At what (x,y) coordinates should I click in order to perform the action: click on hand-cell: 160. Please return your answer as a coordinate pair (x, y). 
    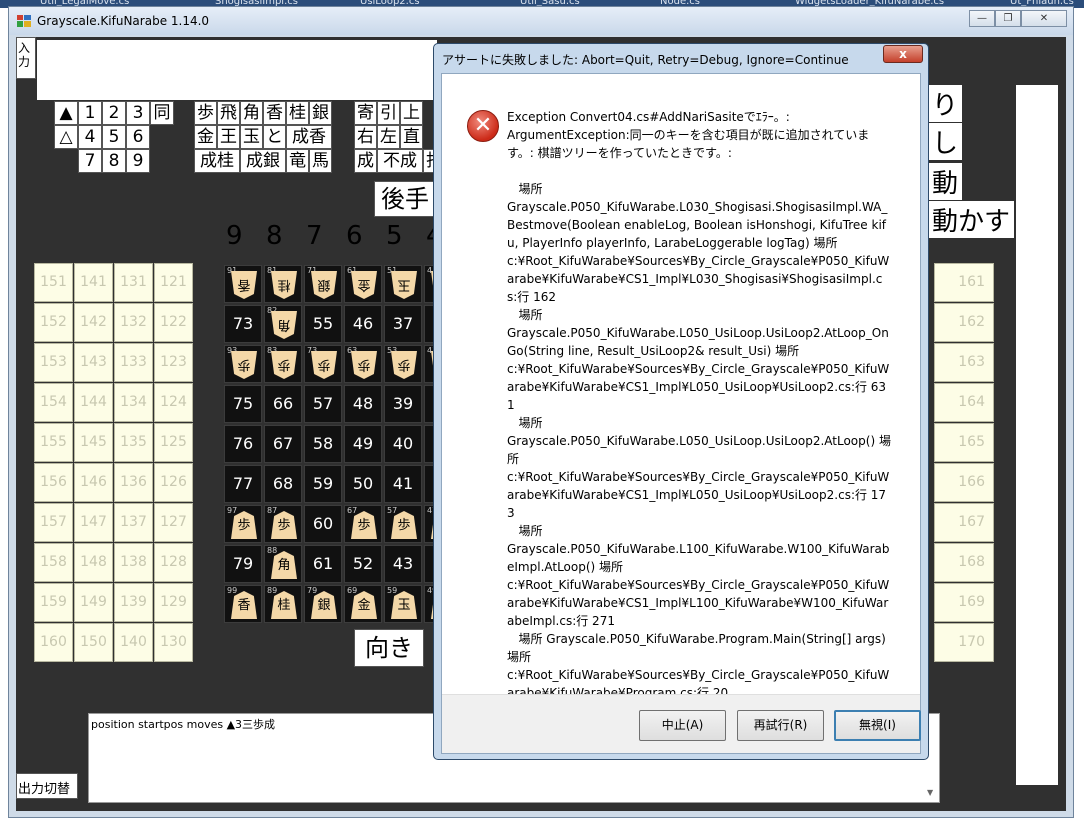
    Looking at the image, I should click on (53, 642).